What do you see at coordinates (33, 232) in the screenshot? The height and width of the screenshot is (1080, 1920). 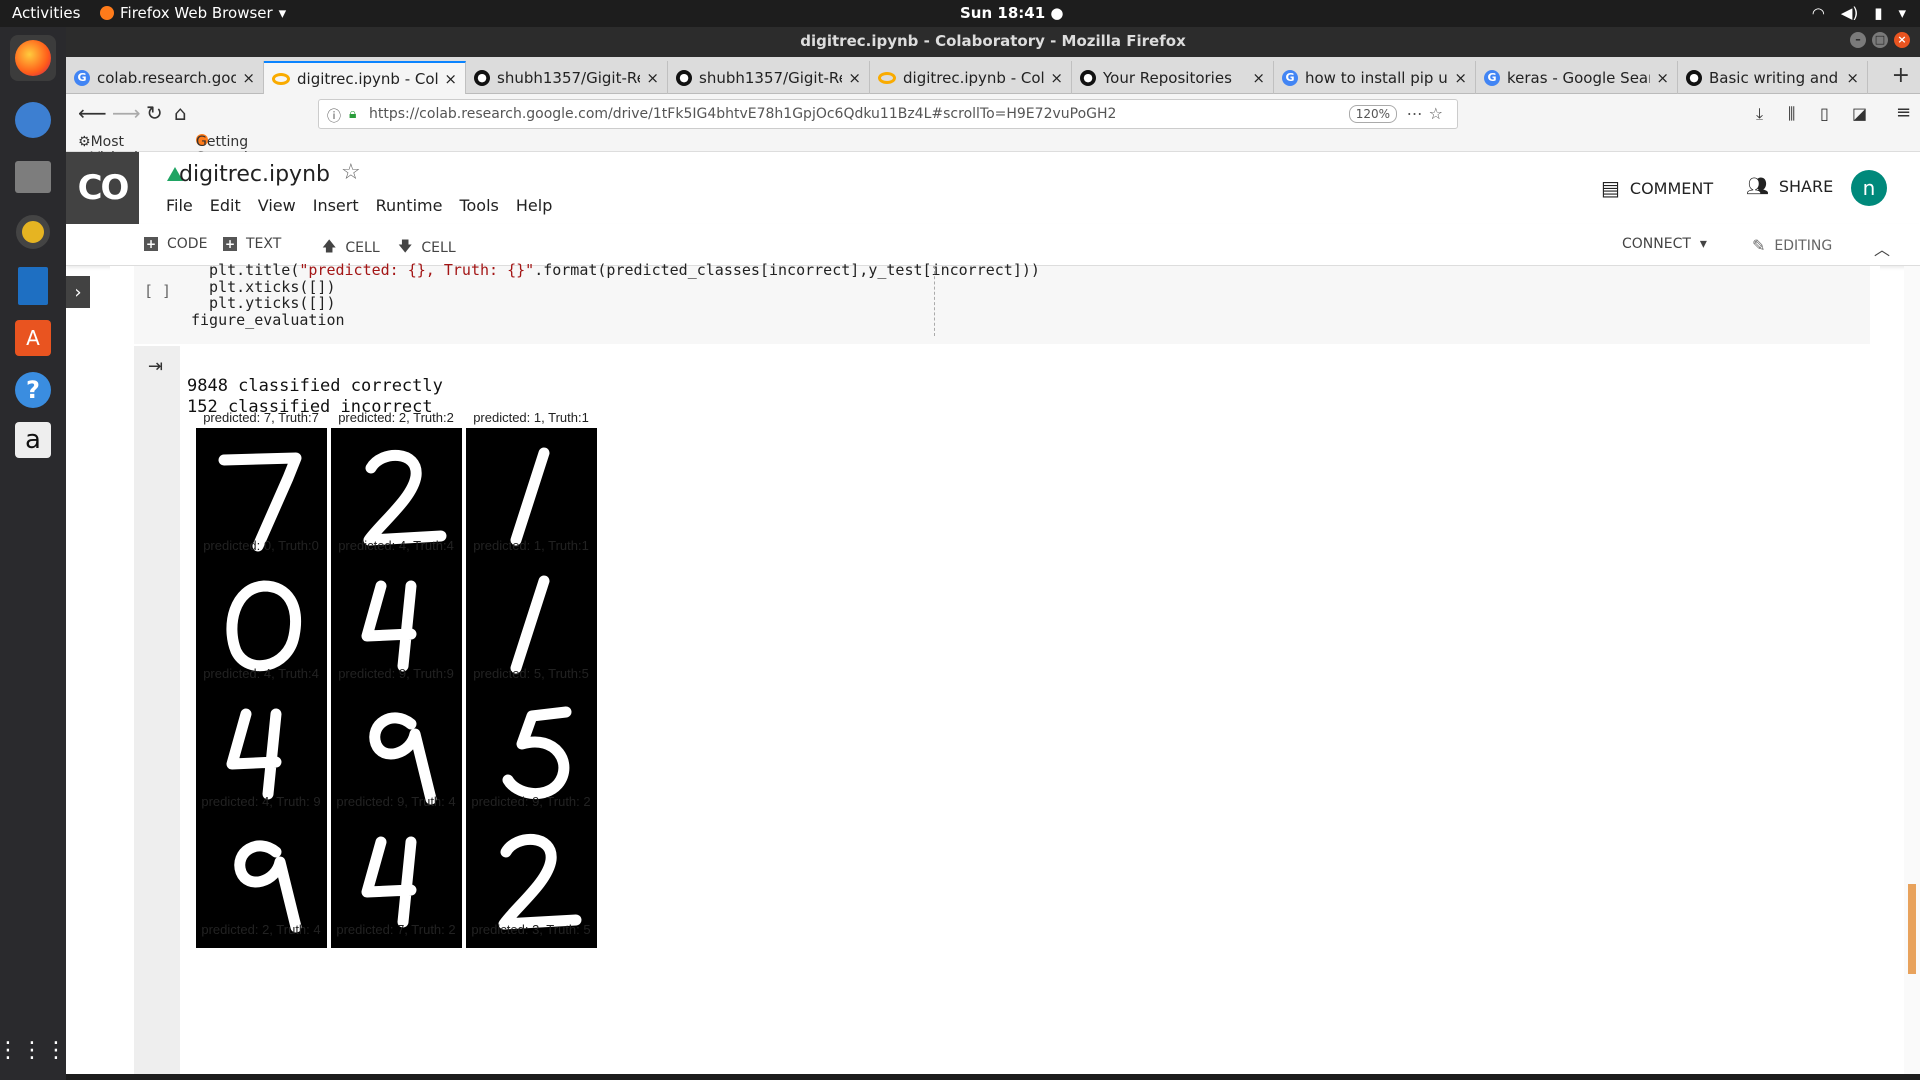 I see `rhythmbox-launcher` at bounding box center [33, 232].